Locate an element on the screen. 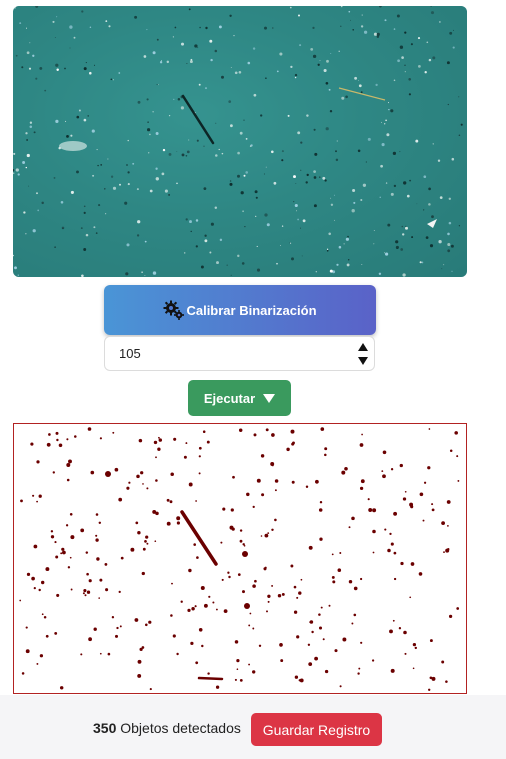  decrement-arrow-icon is located at coordinates (363, 361).